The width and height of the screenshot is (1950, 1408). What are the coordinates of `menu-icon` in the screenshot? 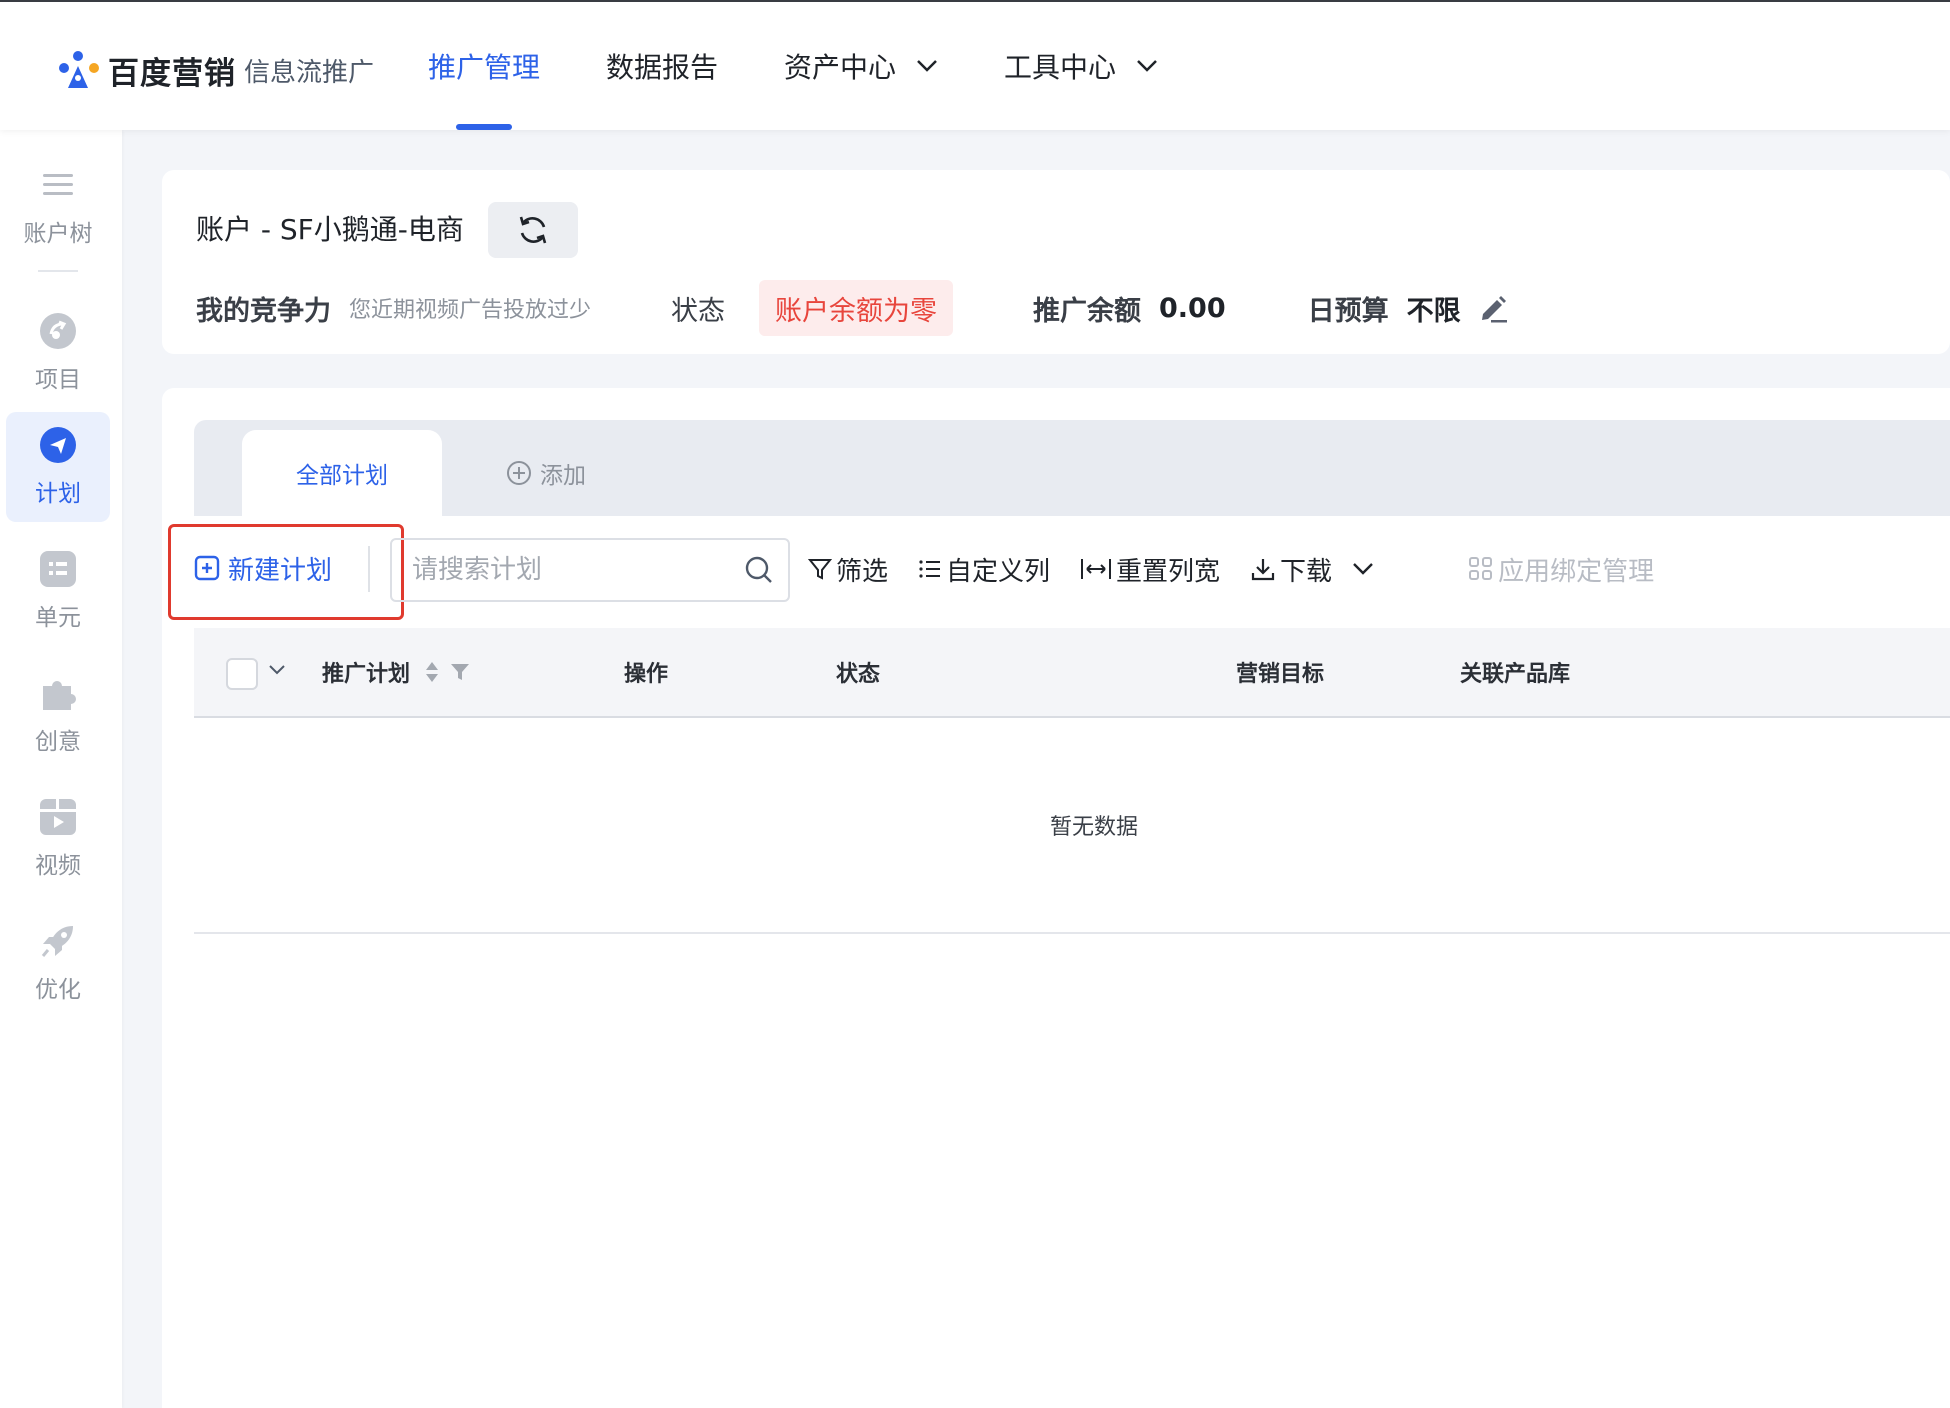 It's located at (58, 185).